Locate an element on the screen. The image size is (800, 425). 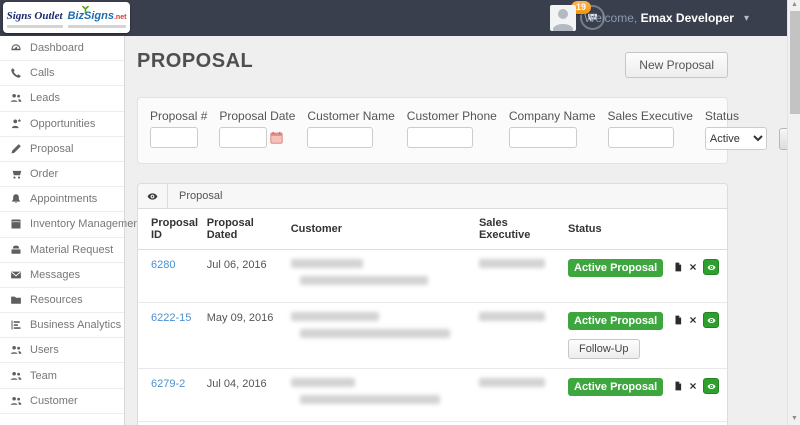
sidebar-item-appointments: Appointments is located at coordinates (62, 200).